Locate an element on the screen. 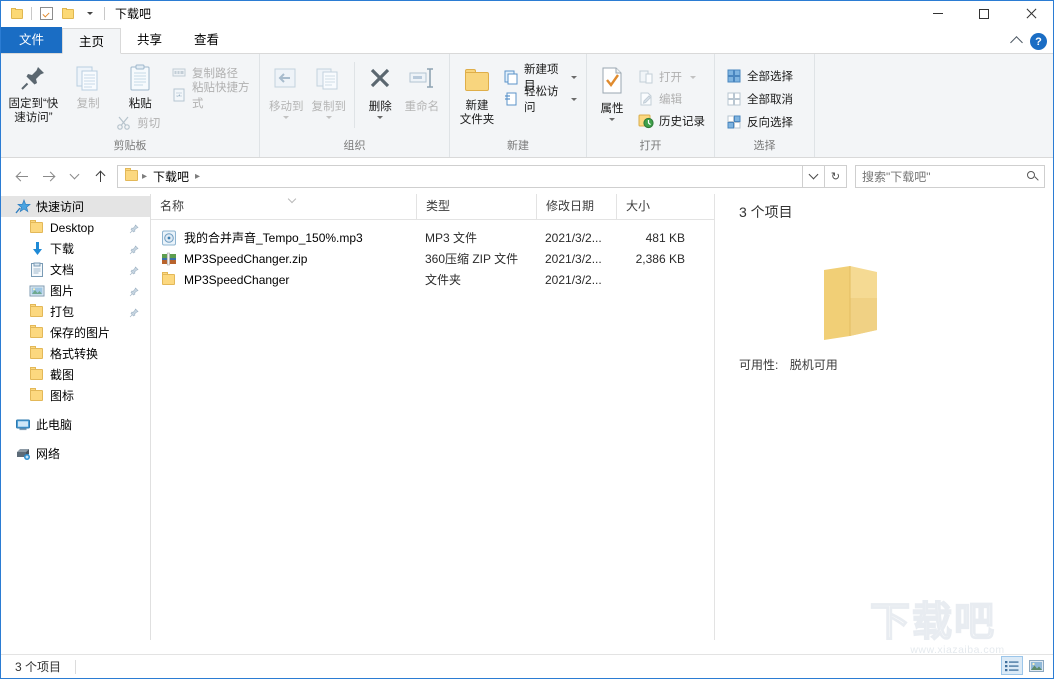  sidebar-item-pictures: 图片 is located at coordinates (75, 290).